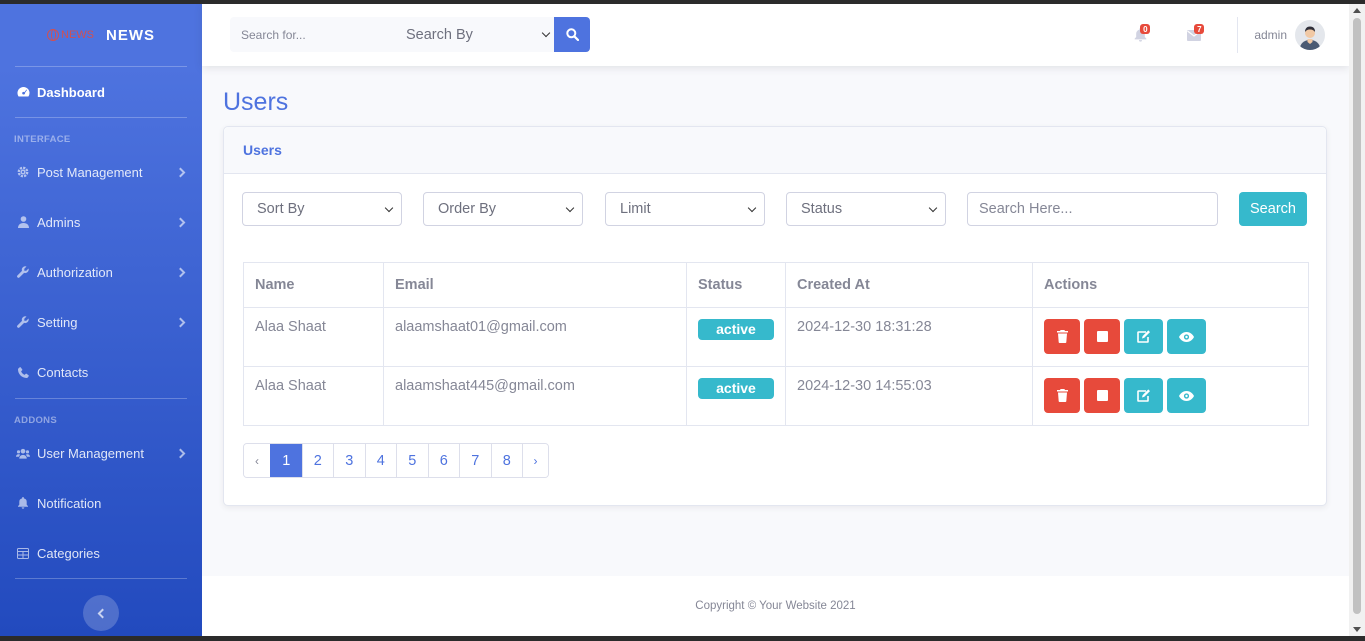 This screenshot has width=1365, height=641. I want to click on search-by-value: Search By, so click(439, 34).